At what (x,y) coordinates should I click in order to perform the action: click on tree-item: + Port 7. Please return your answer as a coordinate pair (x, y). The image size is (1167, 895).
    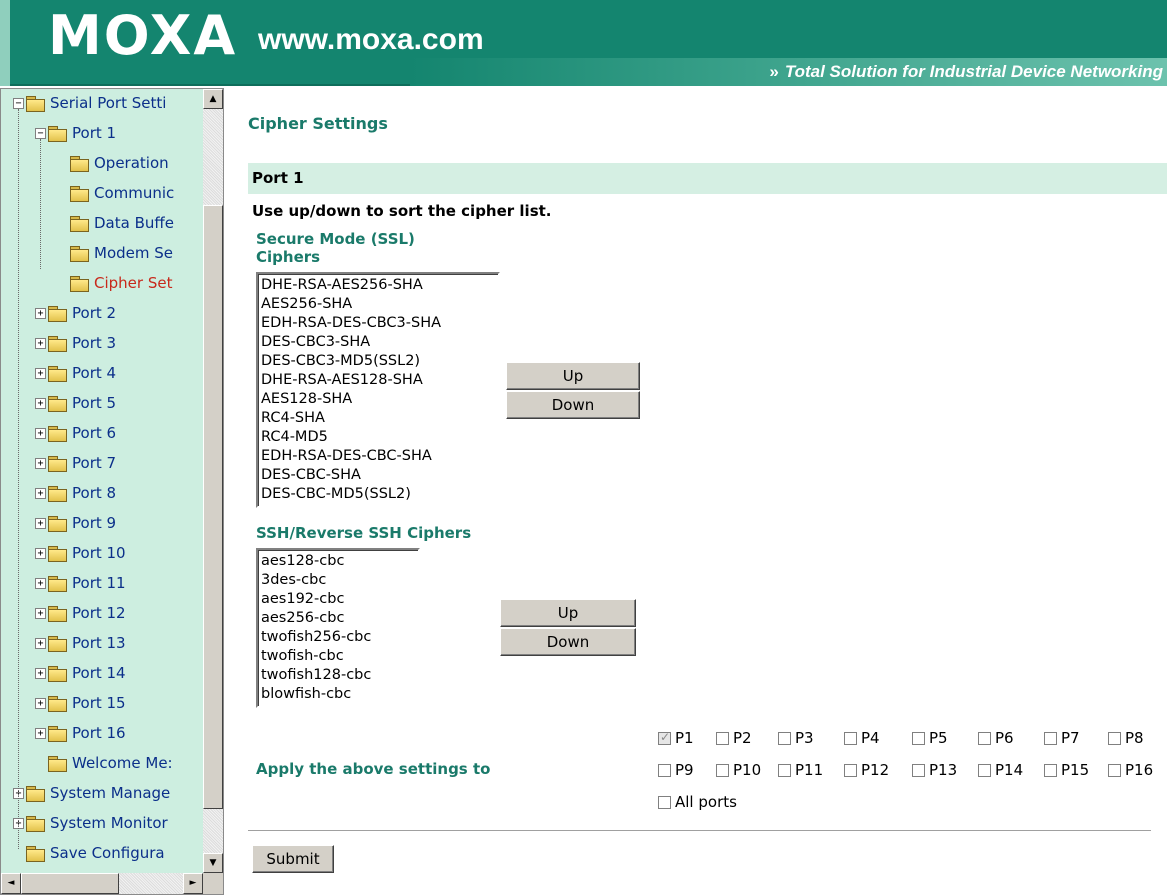
    Looking at the image, I should click on (75, 463).